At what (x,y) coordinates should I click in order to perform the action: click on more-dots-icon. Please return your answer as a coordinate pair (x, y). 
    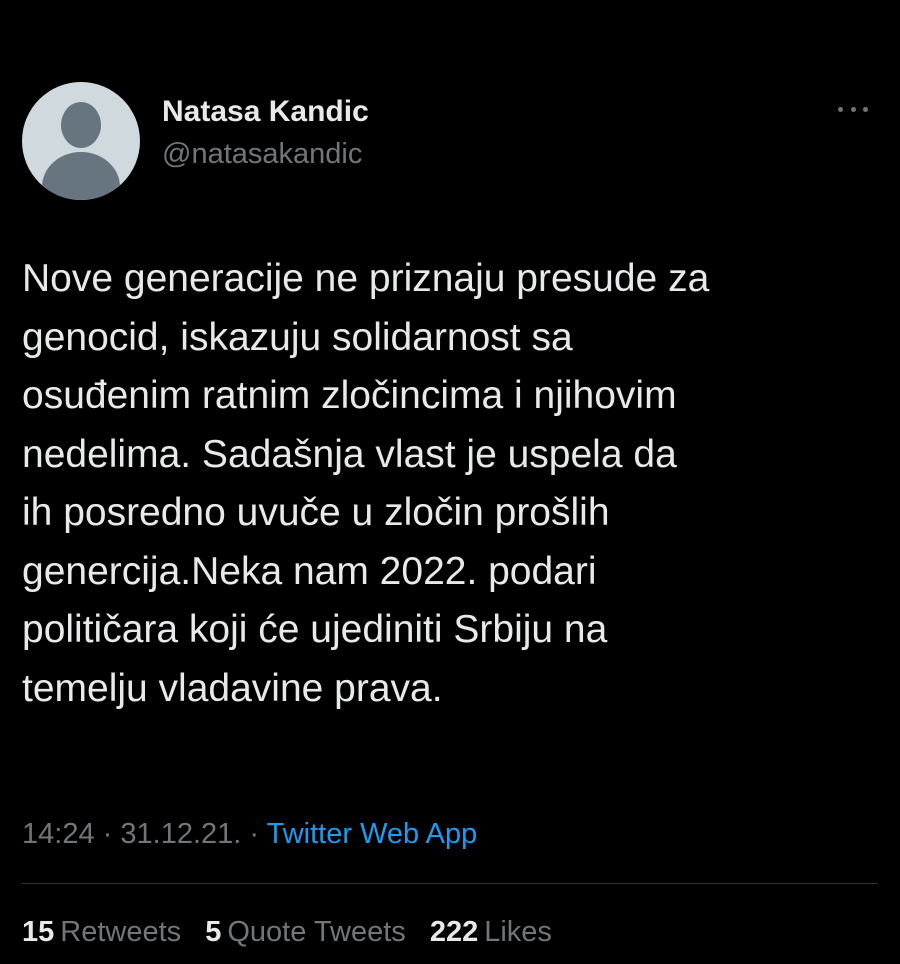
    Looking at the image, I should click on (853, 109).